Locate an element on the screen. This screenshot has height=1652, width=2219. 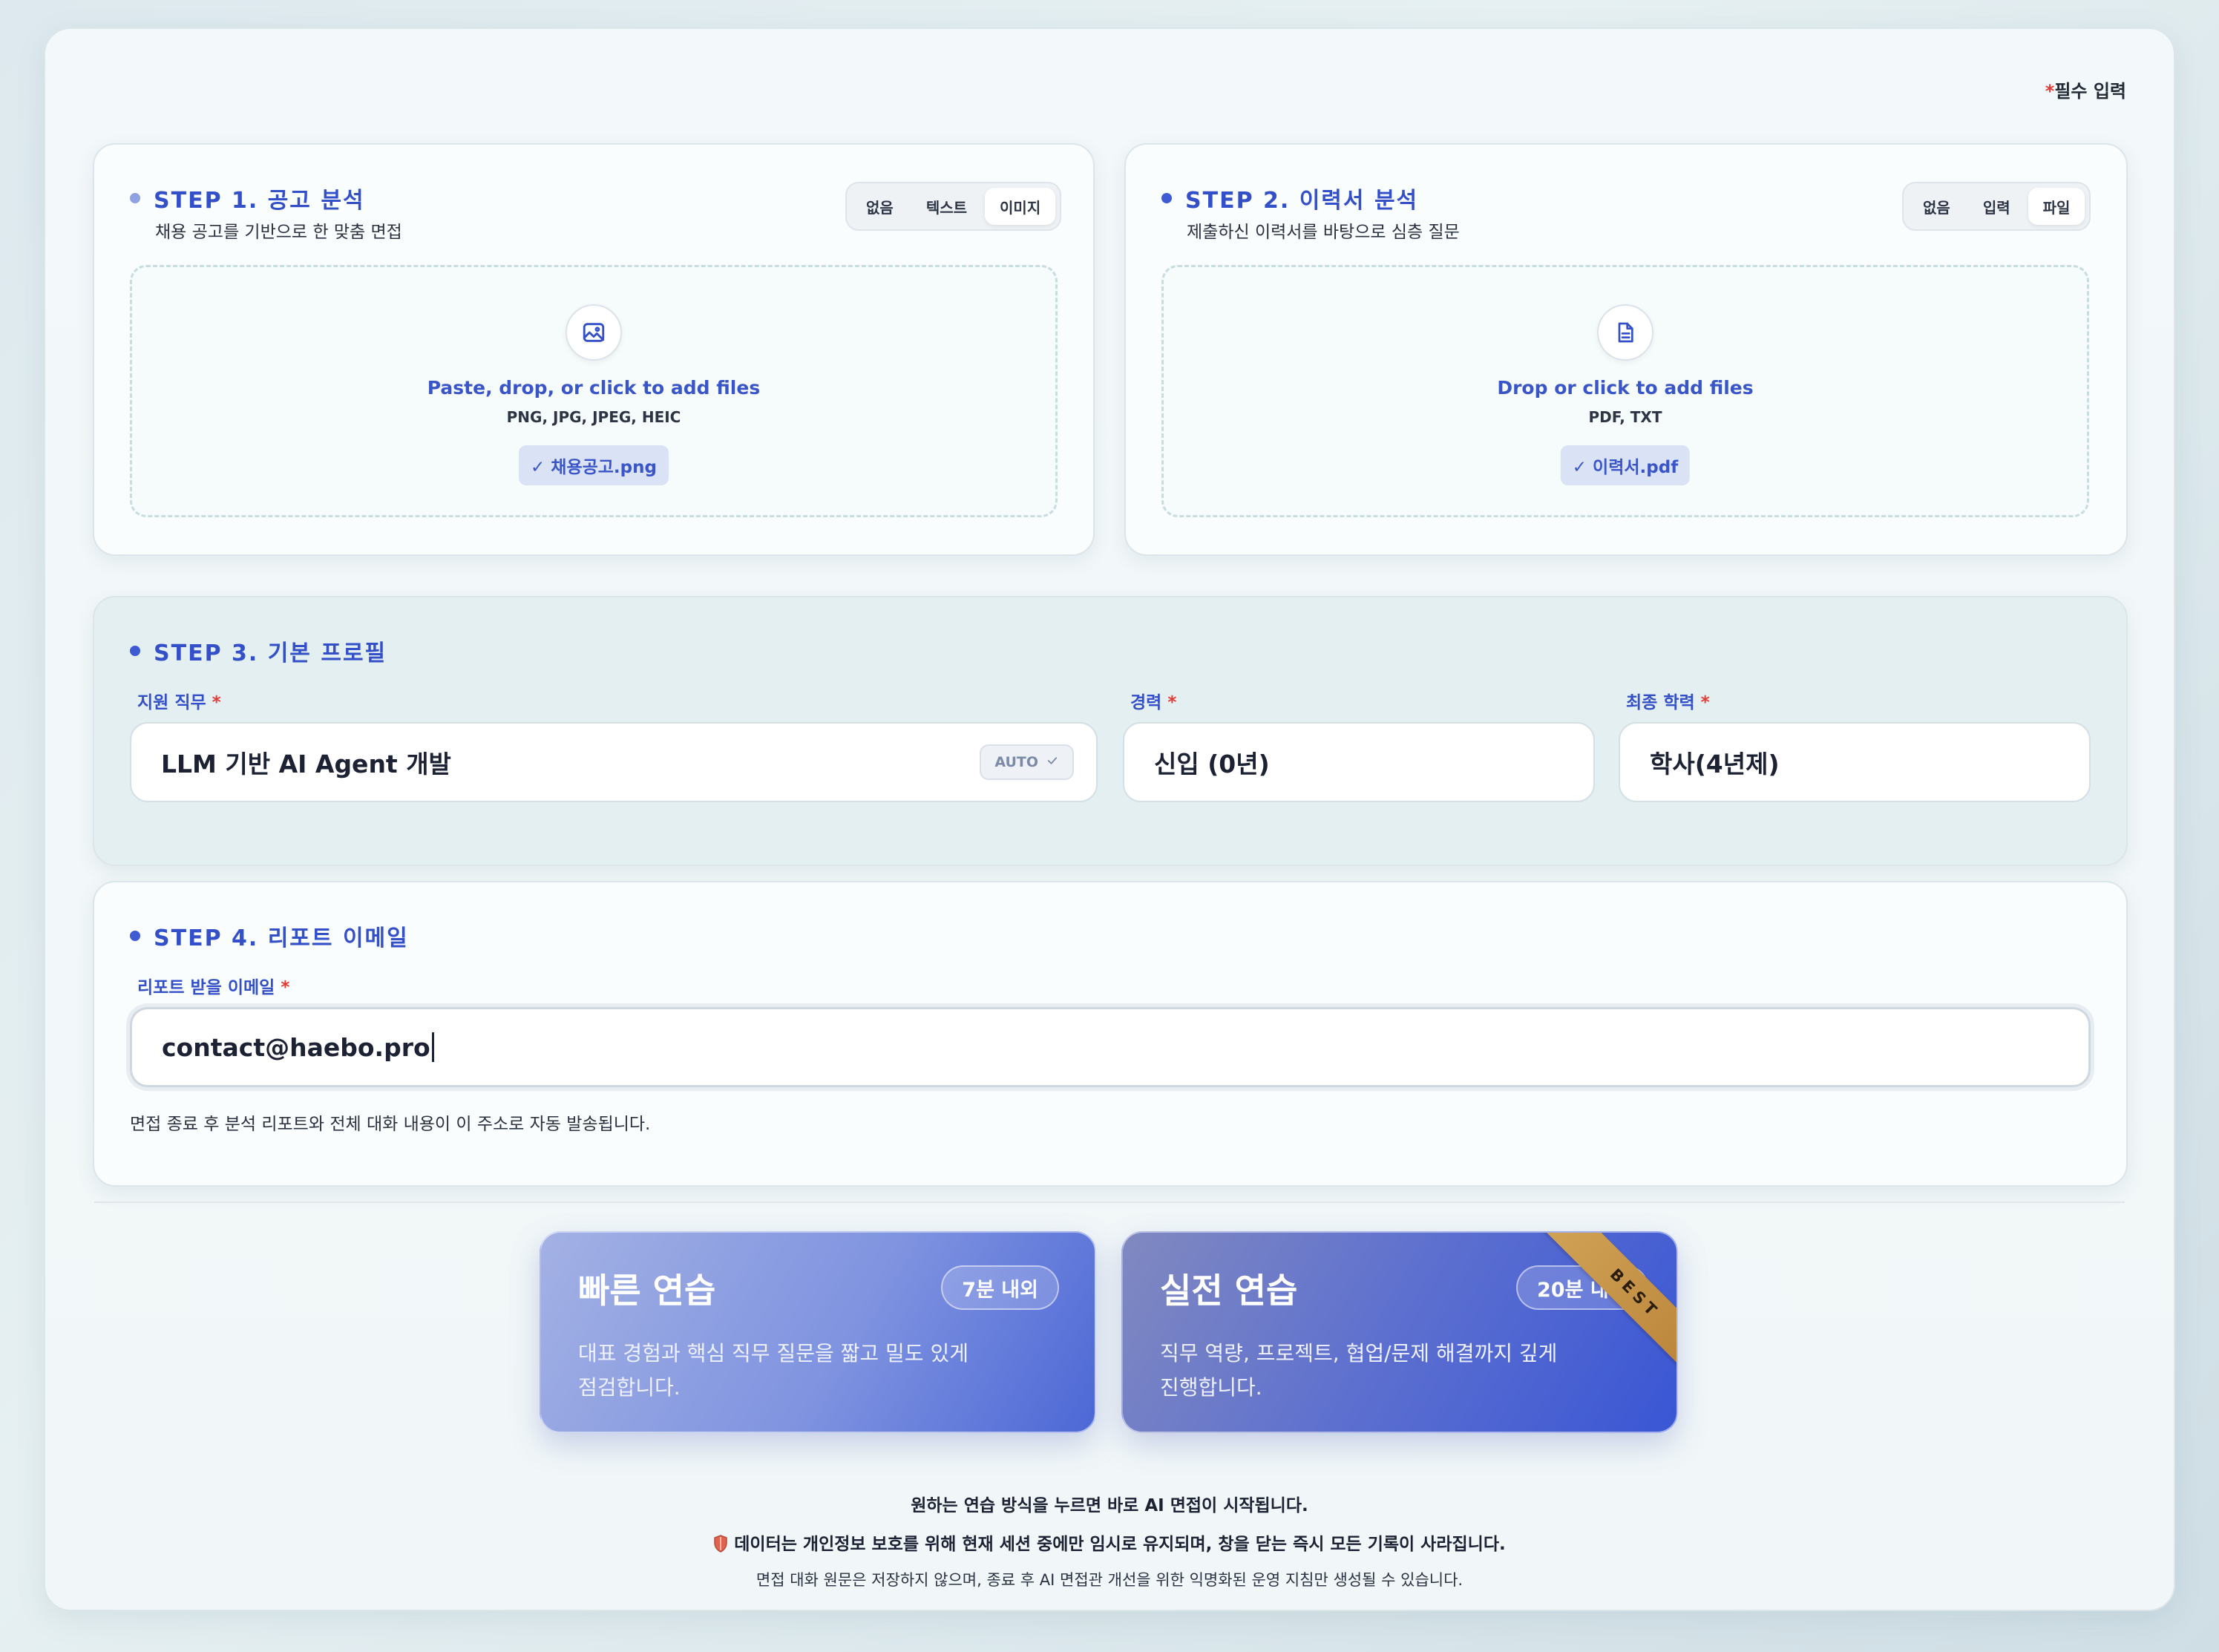
image-icon is located at coordinates (594, 332).